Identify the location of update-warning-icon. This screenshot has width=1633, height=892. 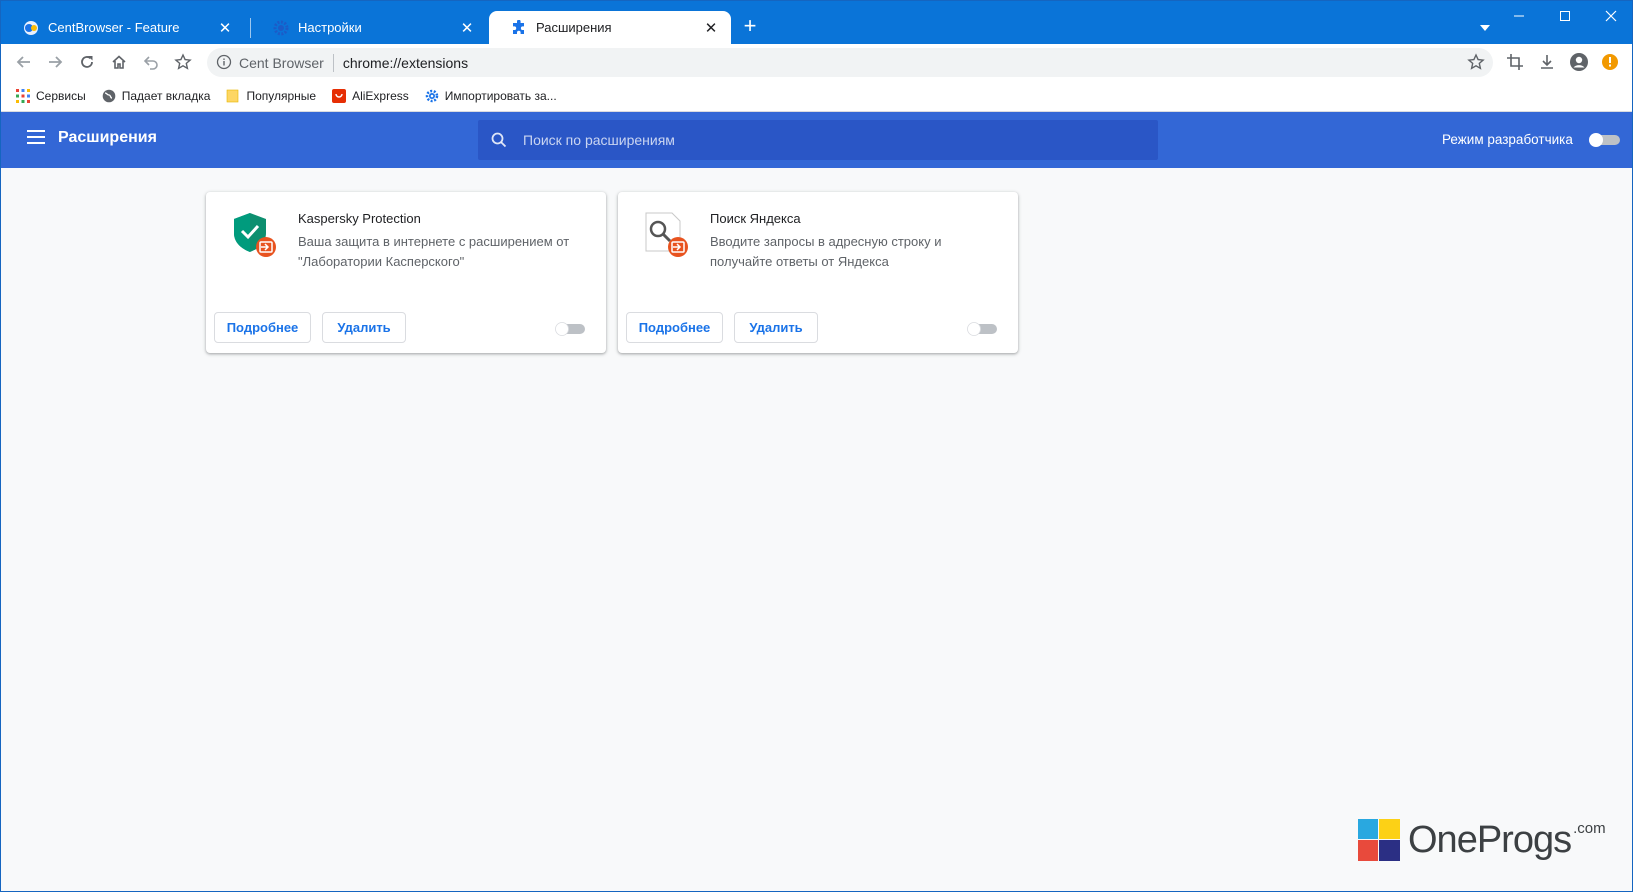
(1610, 62).